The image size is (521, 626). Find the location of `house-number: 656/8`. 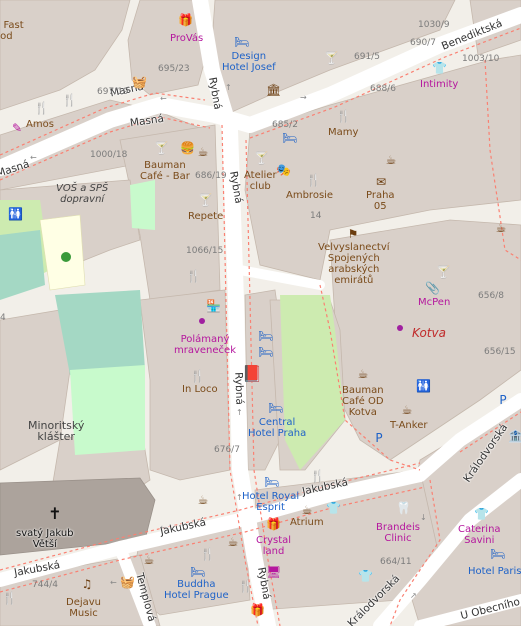

house-number: 656/8 is located at coordinates (491, 296).